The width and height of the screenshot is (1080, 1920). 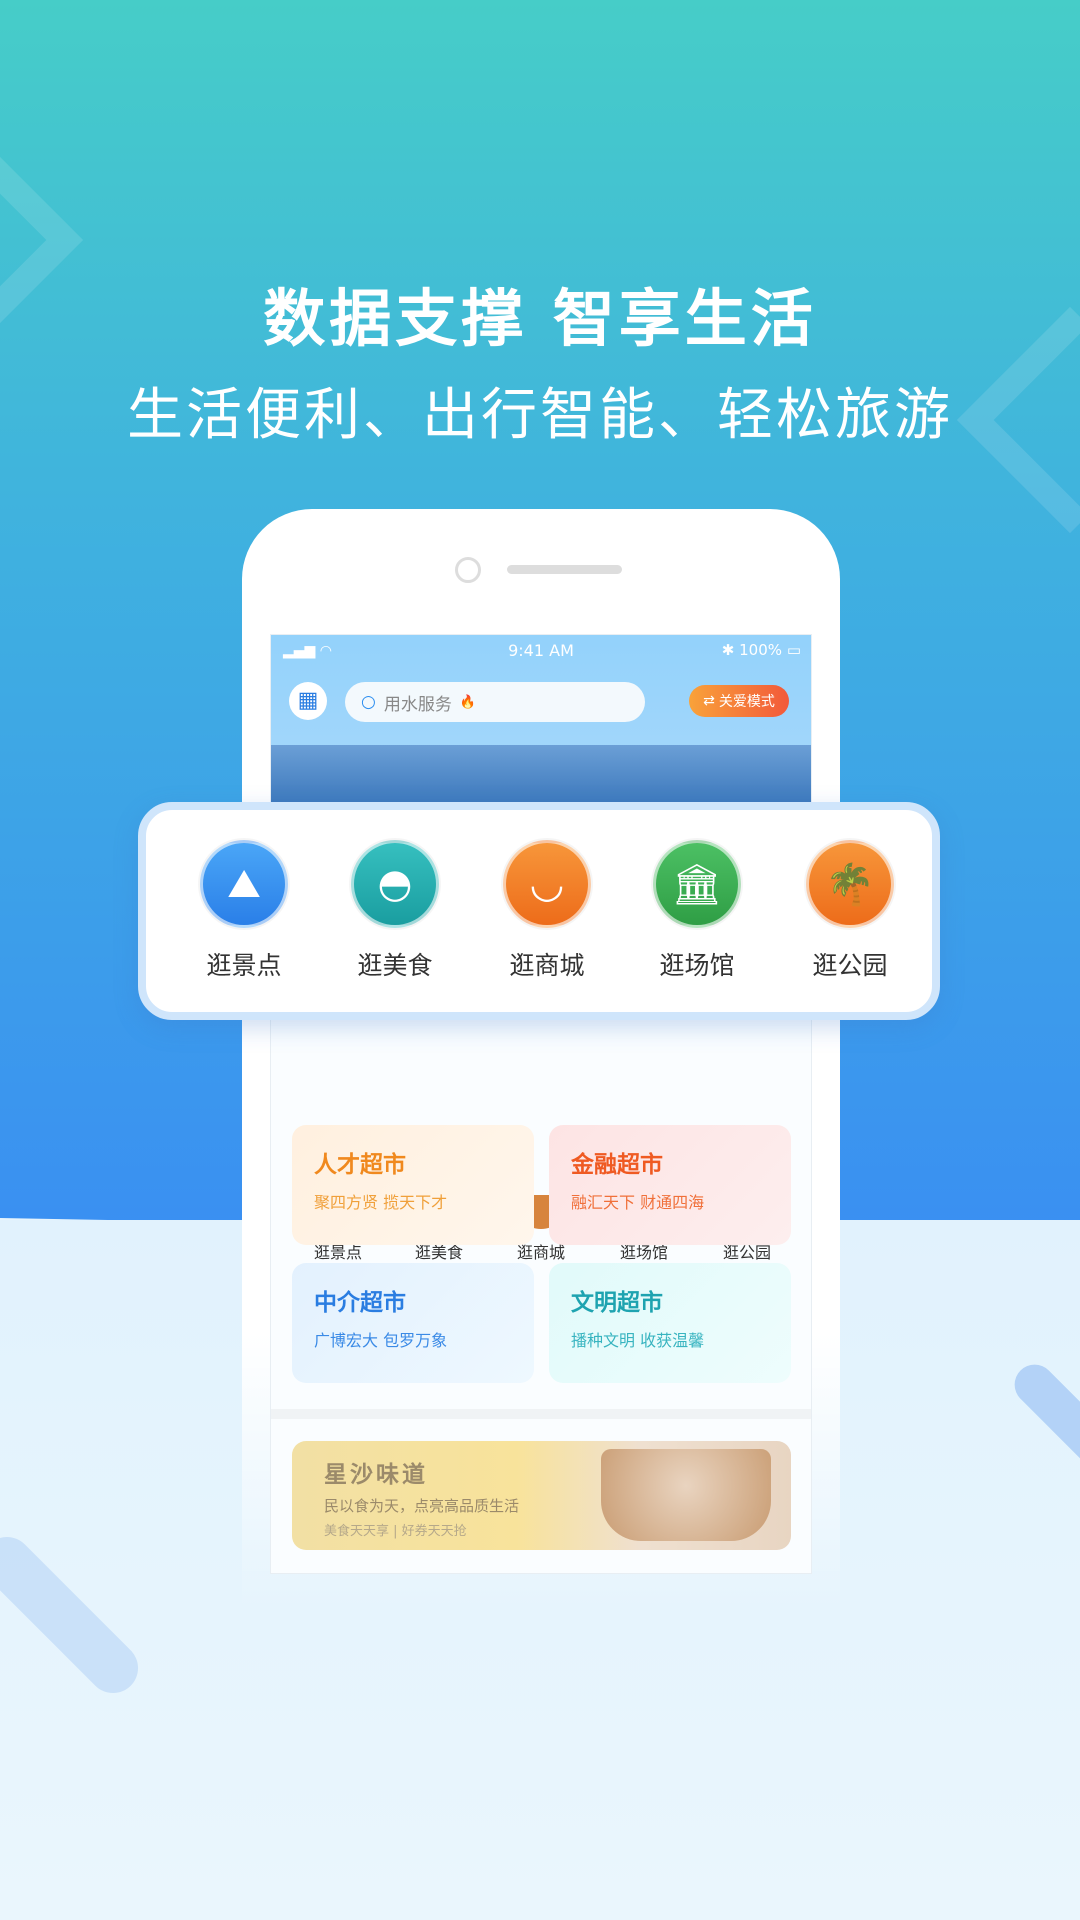 I want to click on card-agency-market: 中介超市 广博宏大 包罗万象, so click(x=413, y=1323).